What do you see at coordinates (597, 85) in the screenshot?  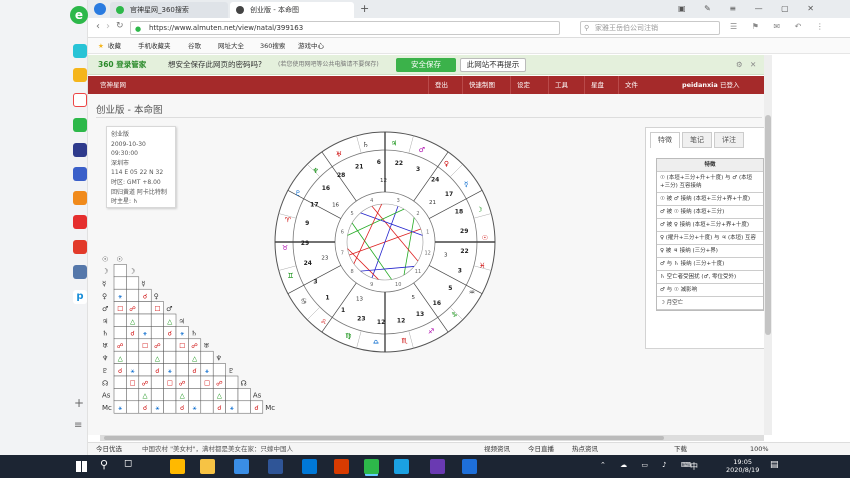 I see `nav-chart: 星盘` at bounding box center [597, 85].